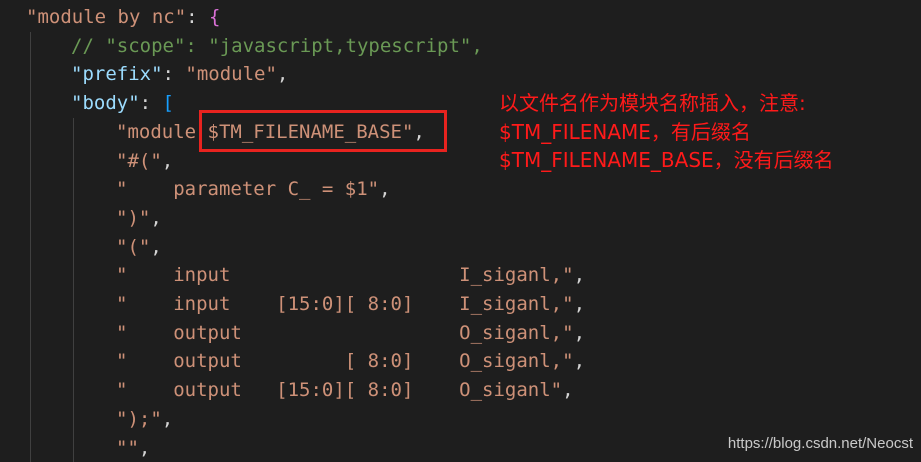 The image size is (921, 462). I want to click on code-line: "body": [, so click(122, 103).